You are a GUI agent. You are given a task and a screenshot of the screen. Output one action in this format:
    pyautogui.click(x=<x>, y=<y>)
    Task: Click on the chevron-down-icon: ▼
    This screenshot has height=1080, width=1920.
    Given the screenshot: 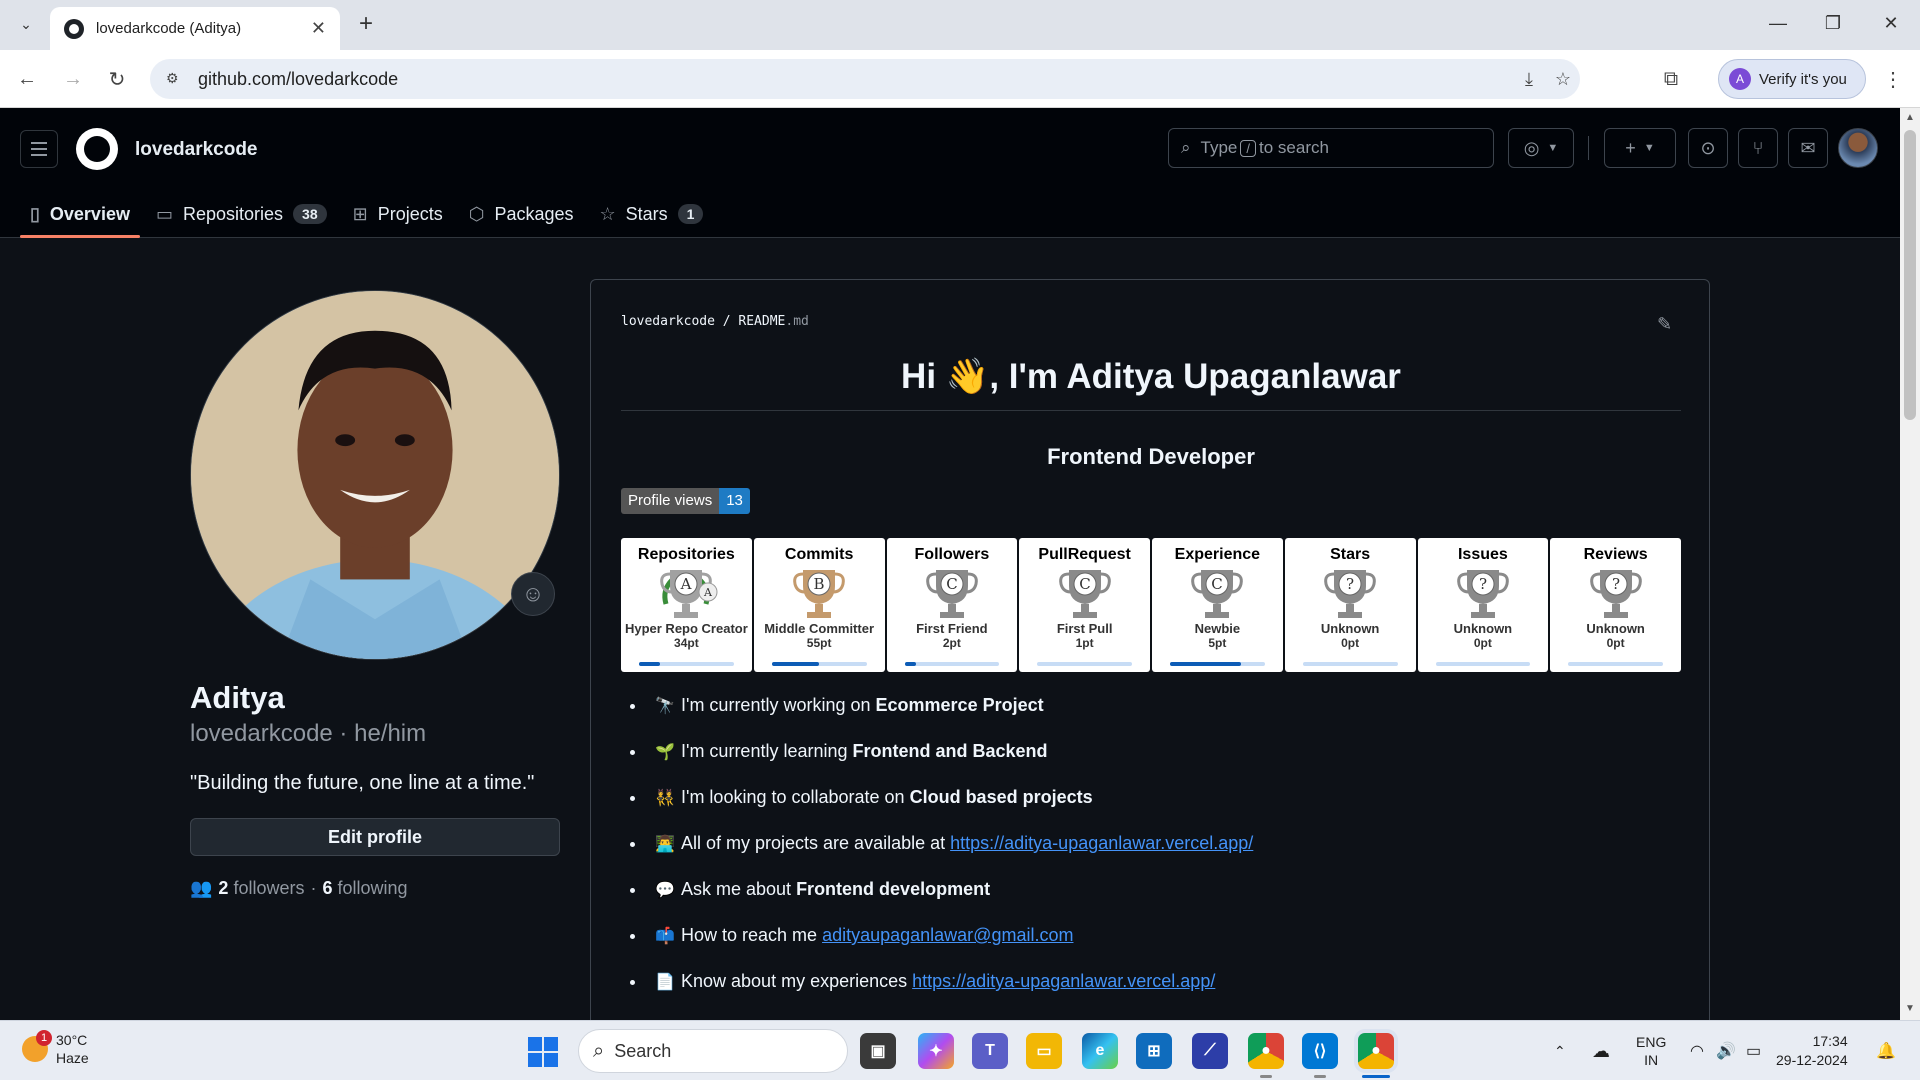 What is the action you would take?
    pyautogui.click(x=1553, y=148)
    